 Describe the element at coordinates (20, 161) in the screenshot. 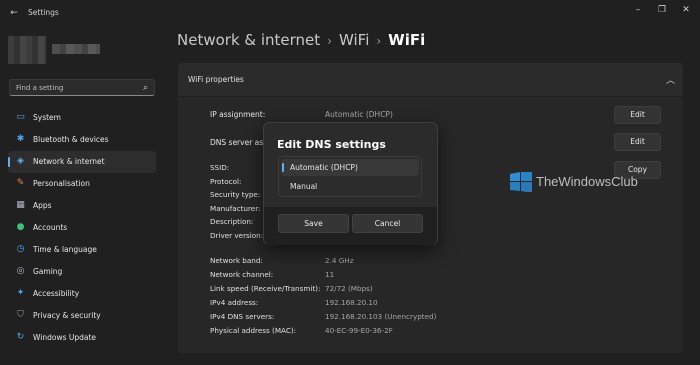

I see `wifi-icon: ◈` at that location.